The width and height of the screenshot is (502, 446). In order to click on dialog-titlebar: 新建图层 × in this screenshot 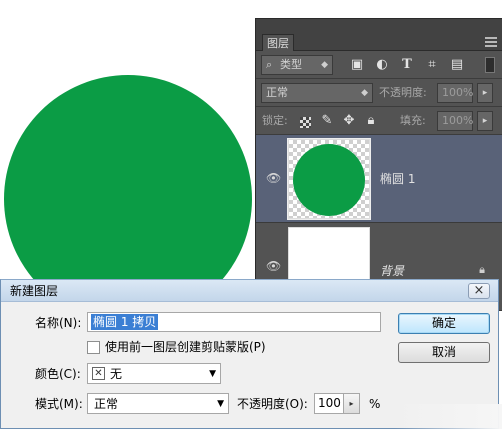, I will do `click(249, 291)`.